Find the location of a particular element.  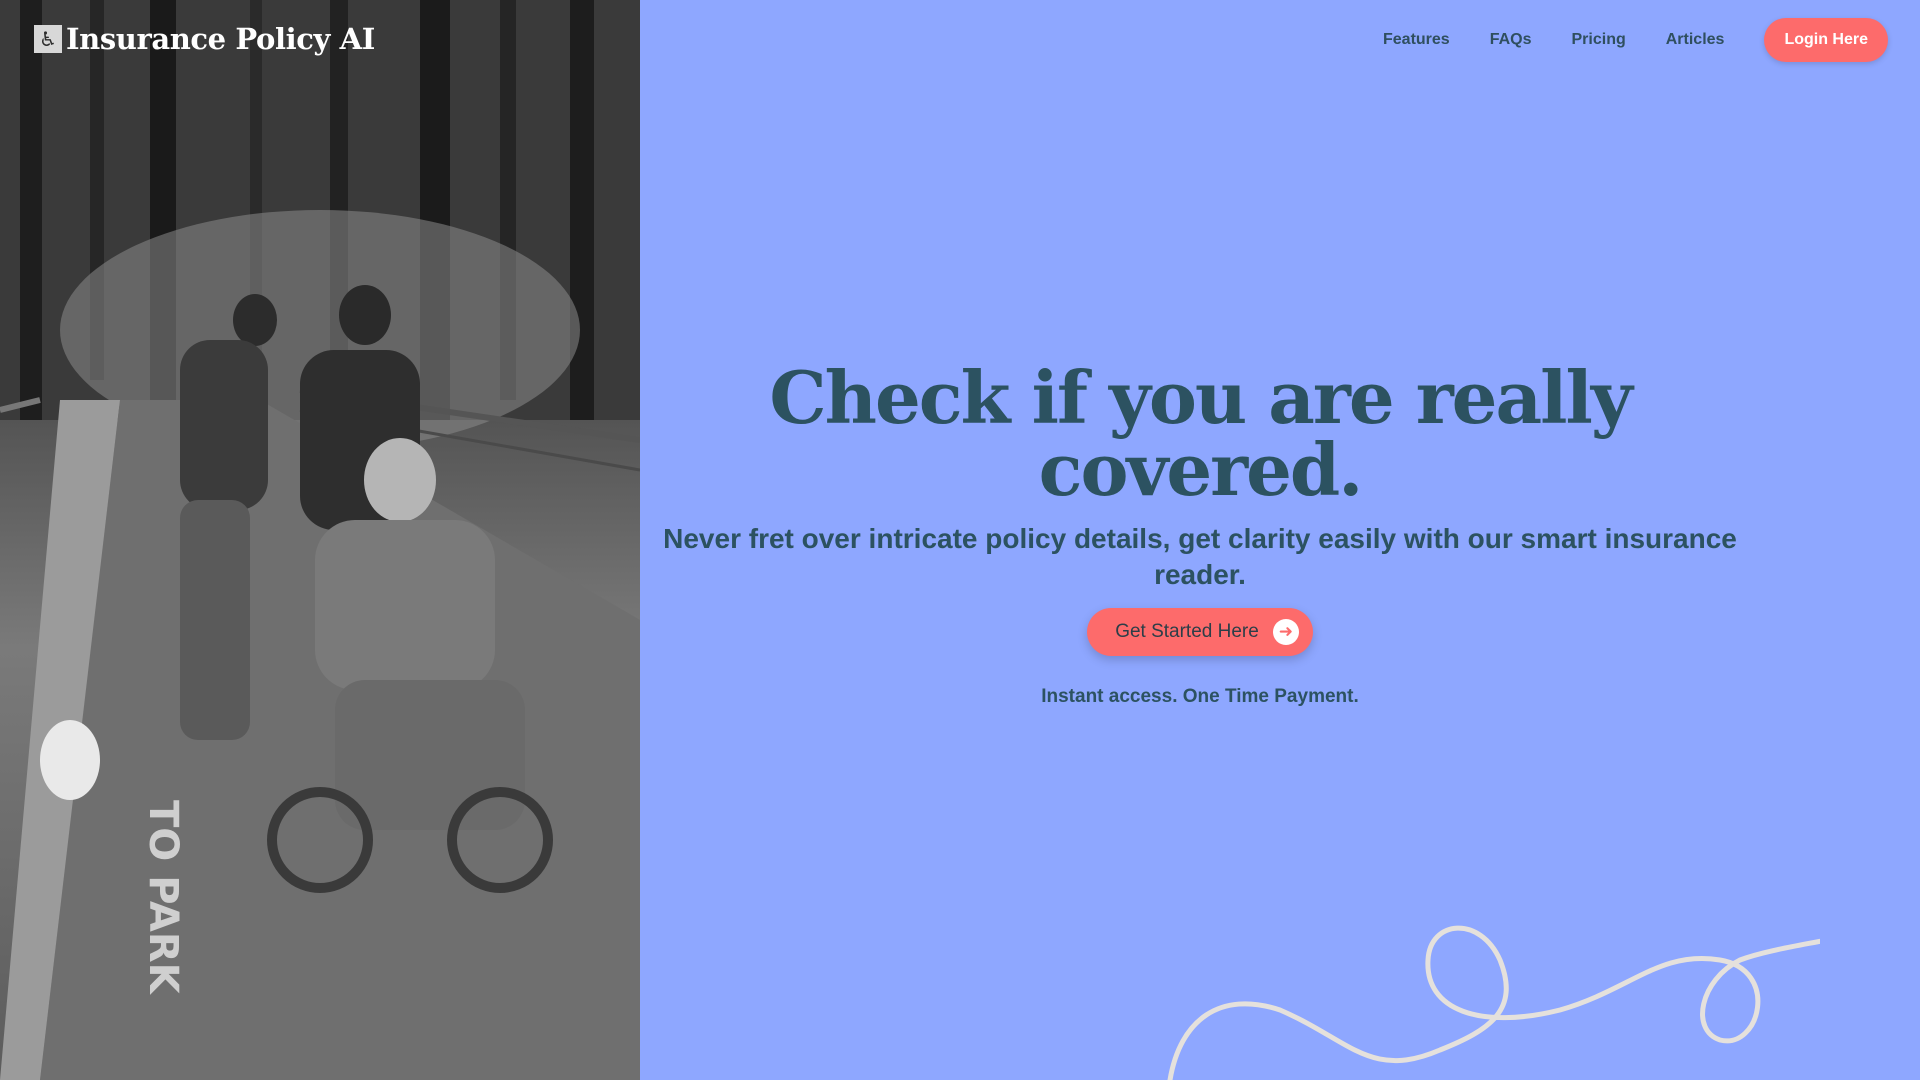

brand-logo: ♿ Insurance Policy AI is located at coordinates (204, 39).